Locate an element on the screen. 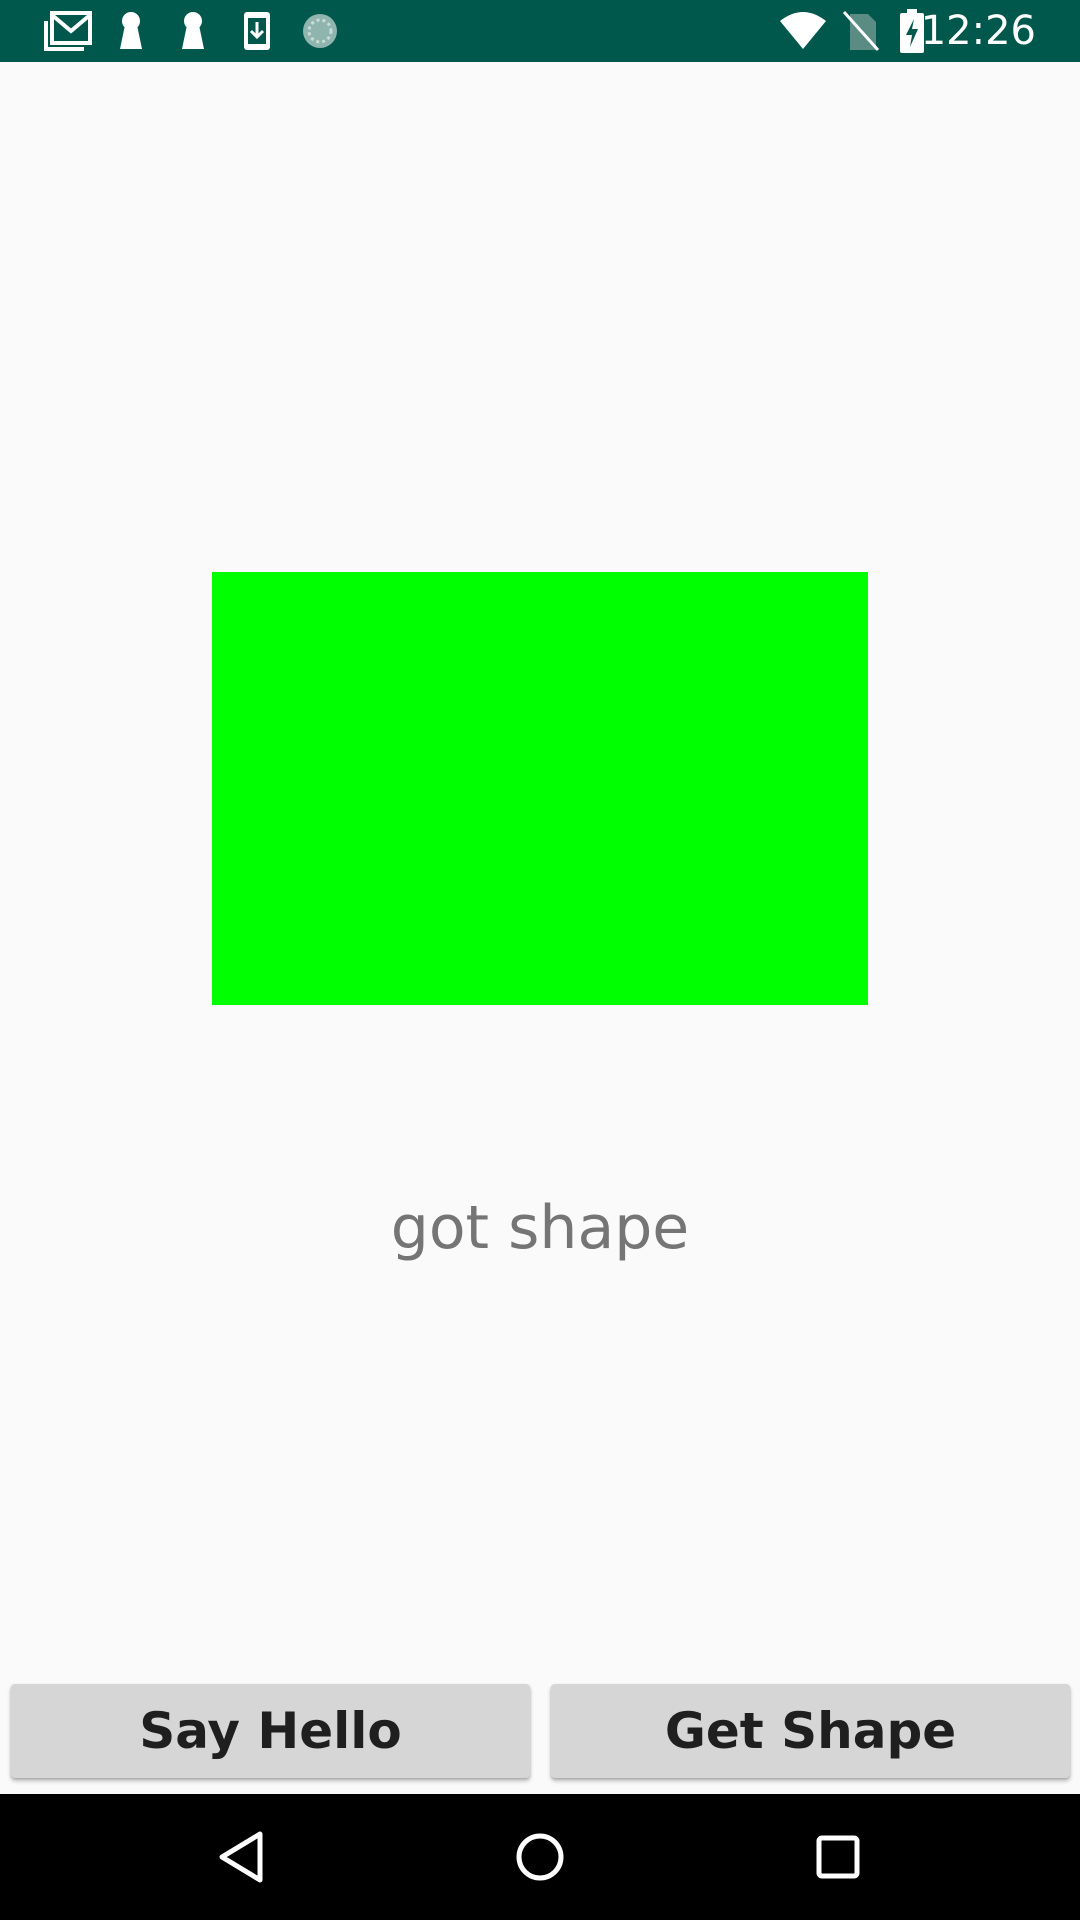  status-bar: 12:26 is located at coordinates (540, 31).